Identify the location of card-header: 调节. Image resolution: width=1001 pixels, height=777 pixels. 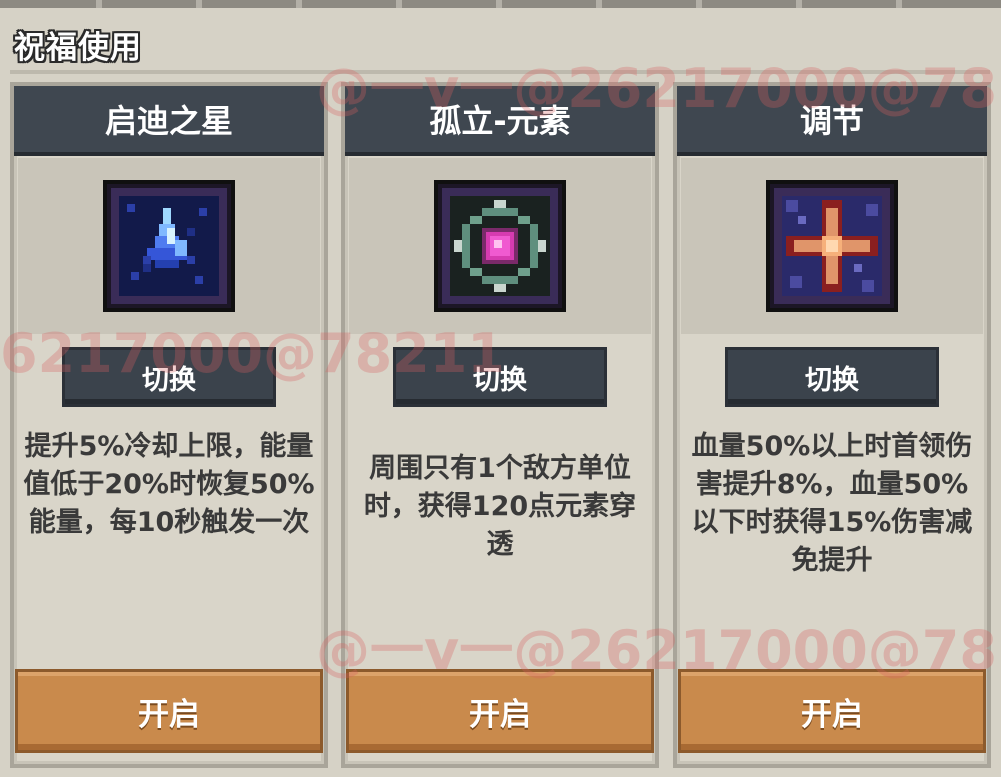
(832, 121).